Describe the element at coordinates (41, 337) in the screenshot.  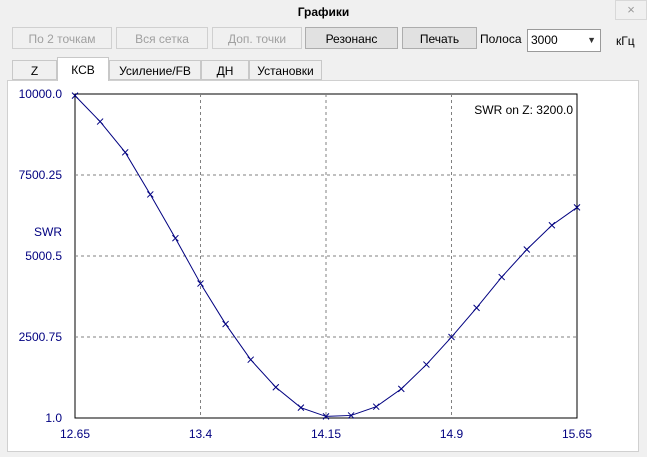
I see `y-tick-label: 2500.75` at that location.